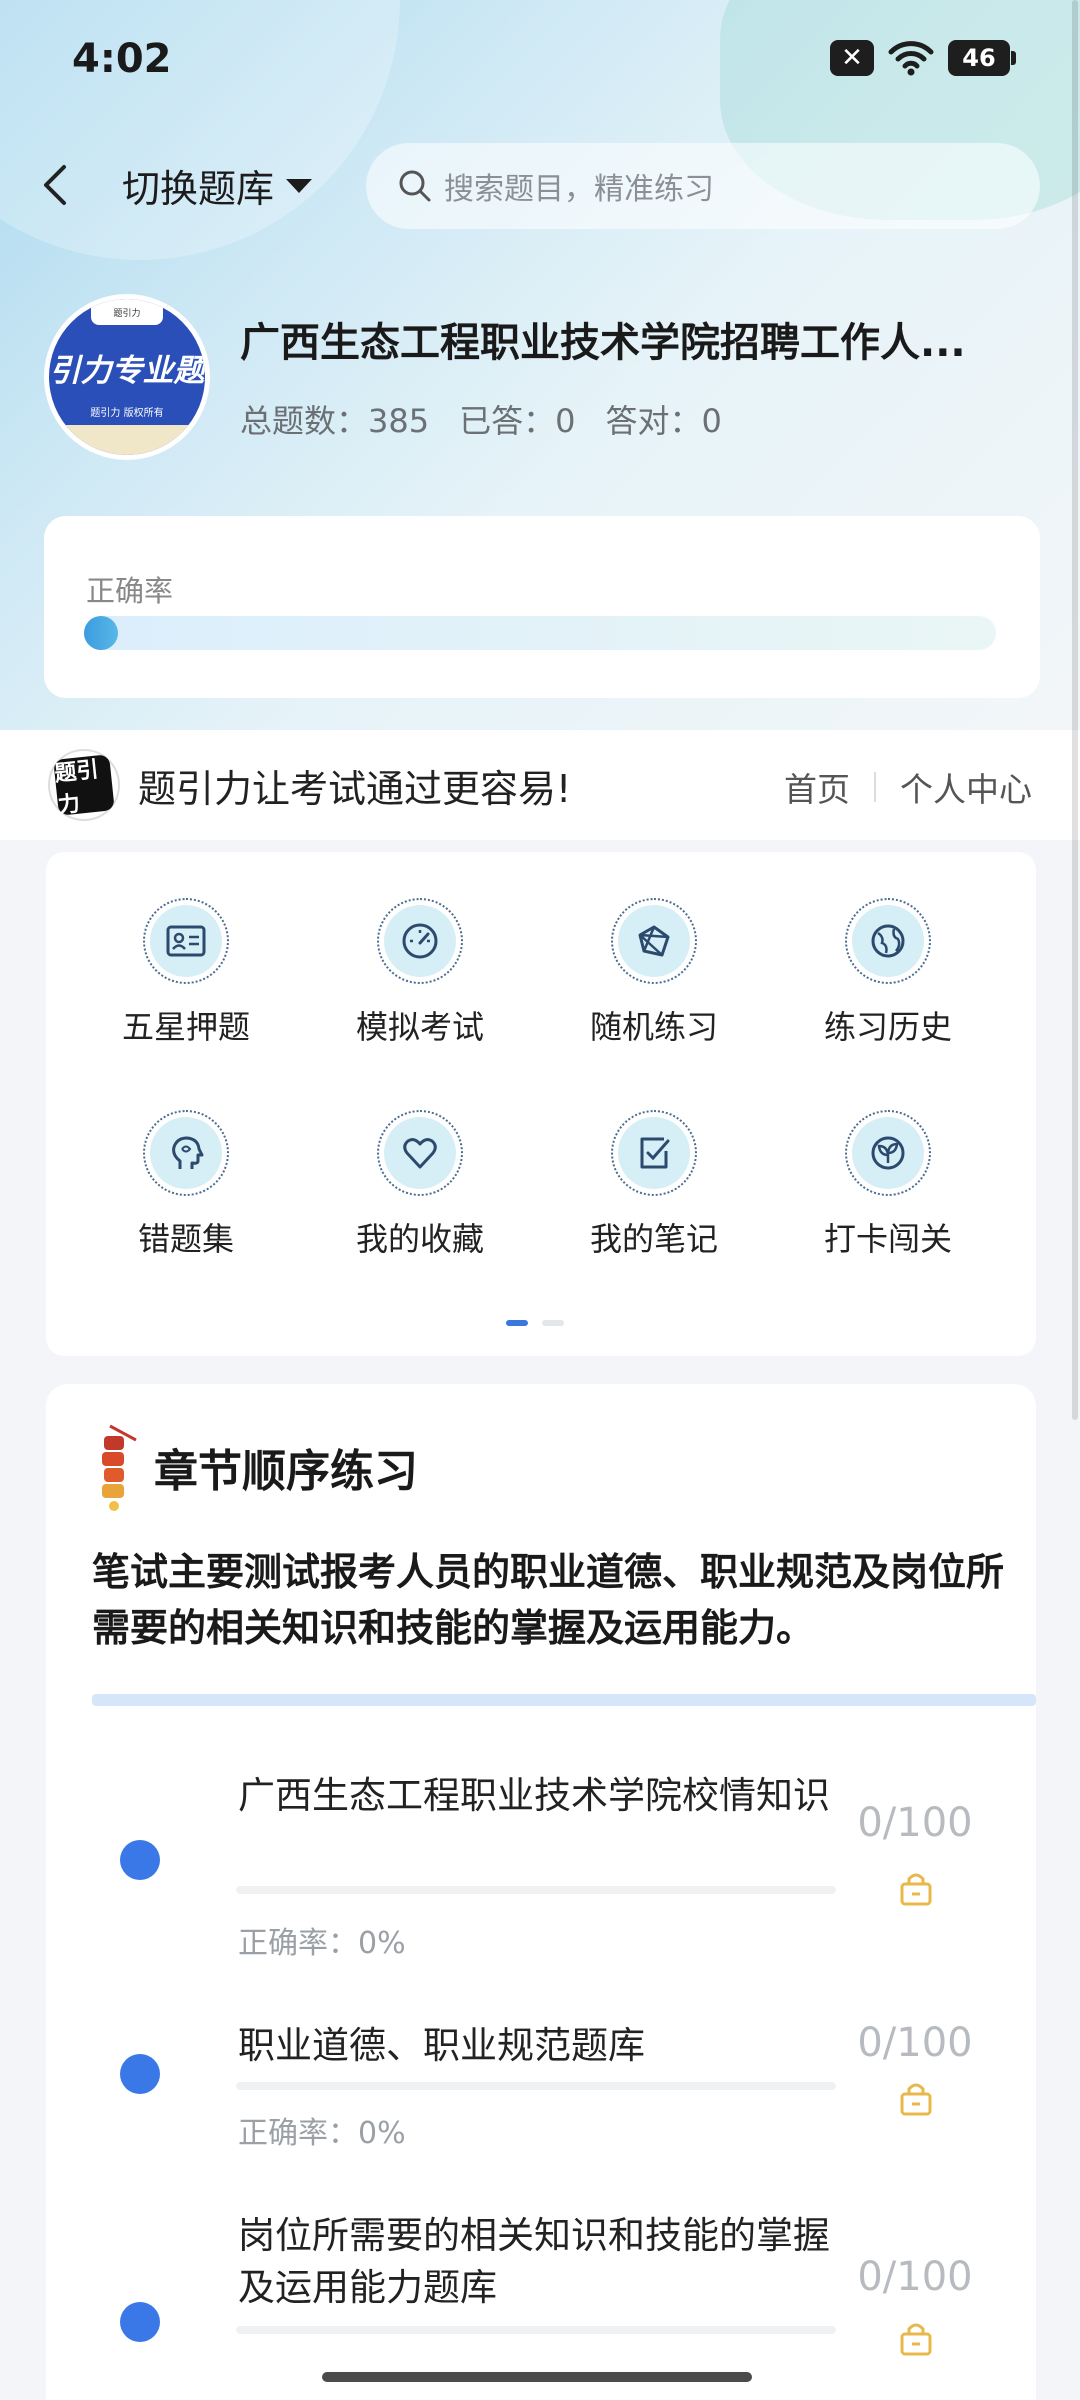 Image resolution: width=1080 pixels, height=2400 pixels. Describe the element at coordinates (654, 973) in the screenshot. I see `func-random-practice: 随机练习` at that location.